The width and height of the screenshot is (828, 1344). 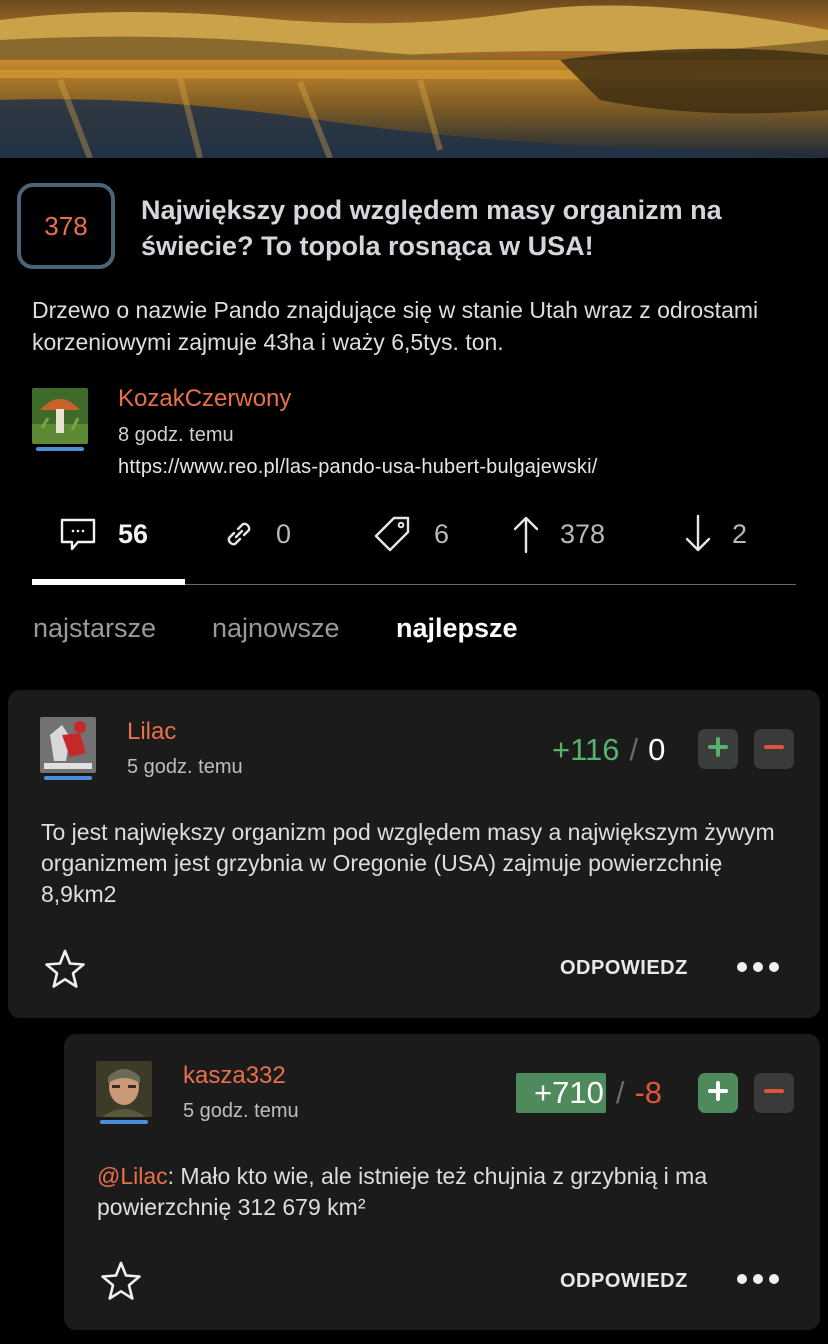 What do you see at coordinates (176, 435) in the screenshot?
I see `post-time: 8 godz. temu` at bounding box center [176, 435].